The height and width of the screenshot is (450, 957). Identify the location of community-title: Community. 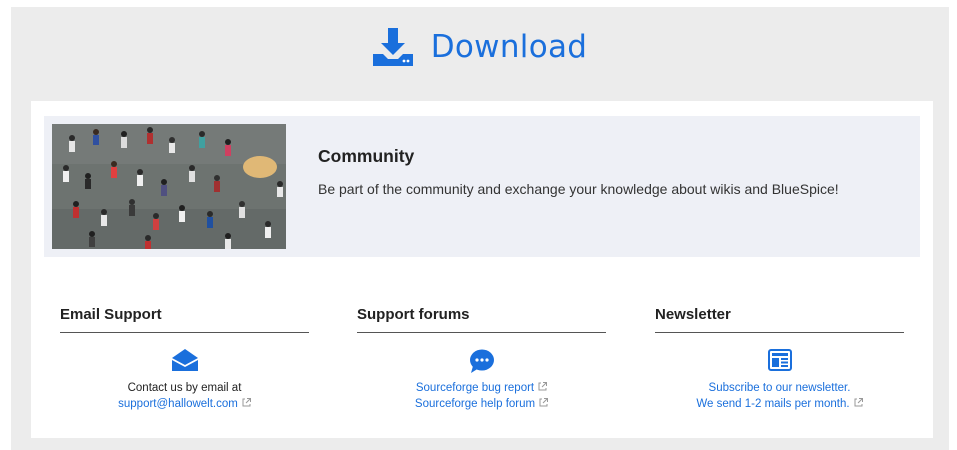
(366, 156).